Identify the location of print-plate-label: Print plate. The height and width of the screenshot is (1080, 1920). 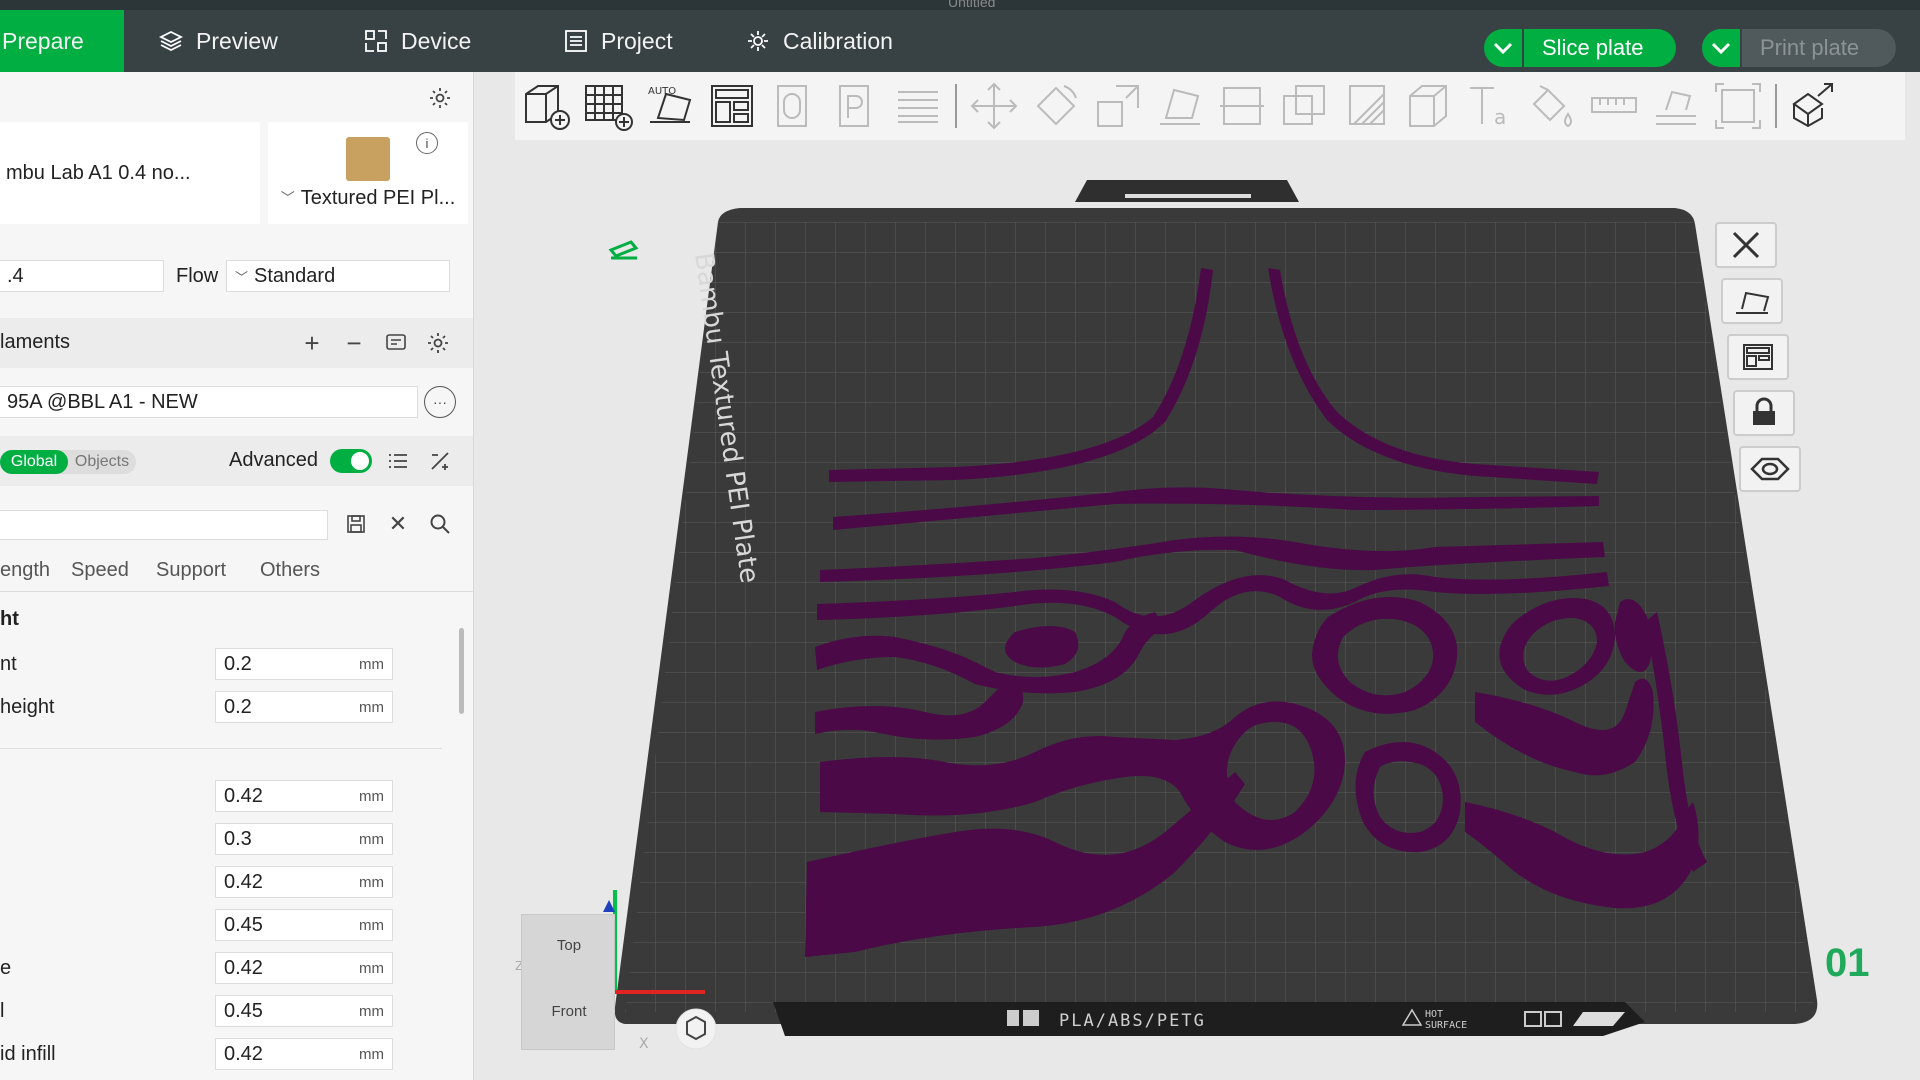
(1810, 47).